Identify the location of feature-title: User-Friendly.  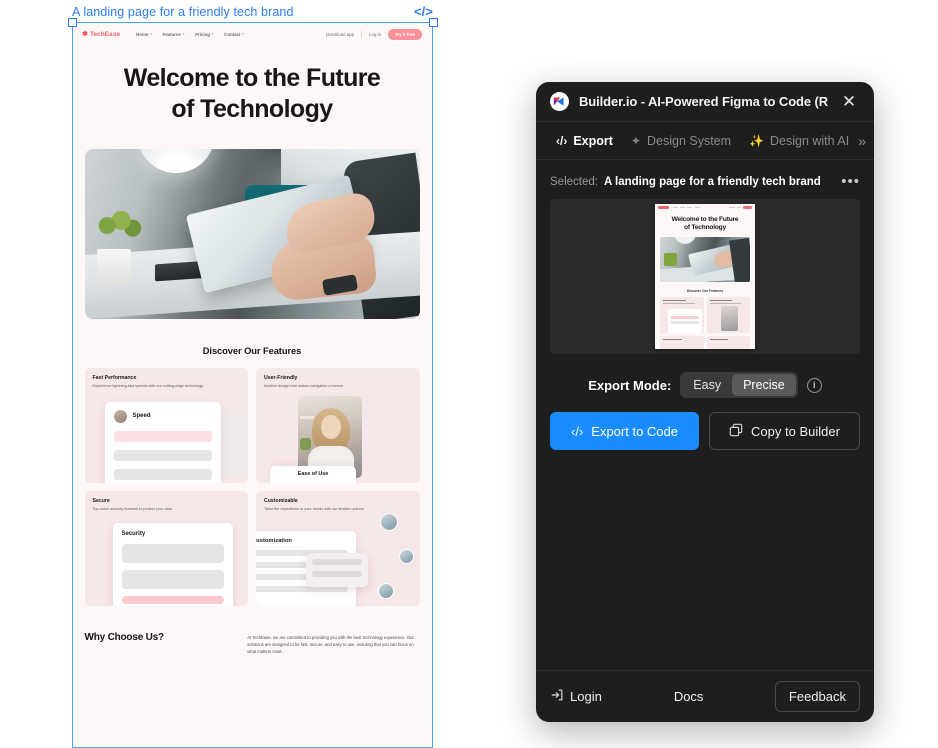
(281, 377).